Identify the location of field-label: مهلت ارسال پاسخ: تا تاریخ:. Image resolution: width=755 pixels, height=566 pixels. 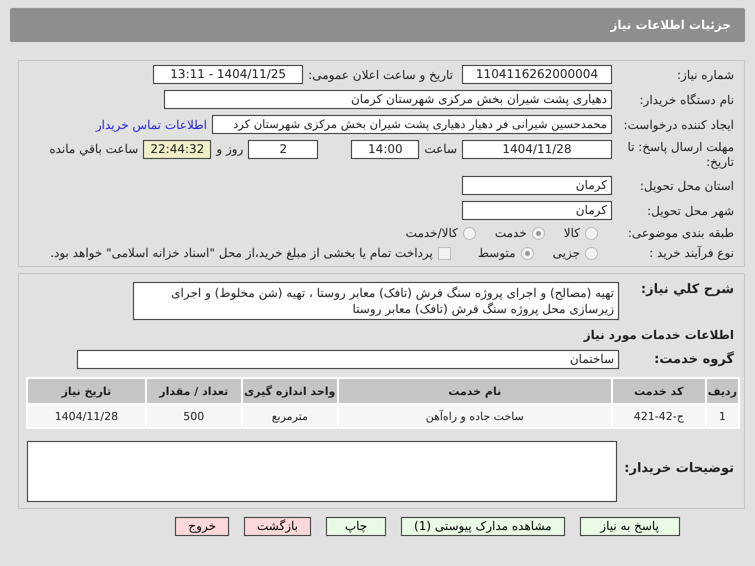
(680, 155).